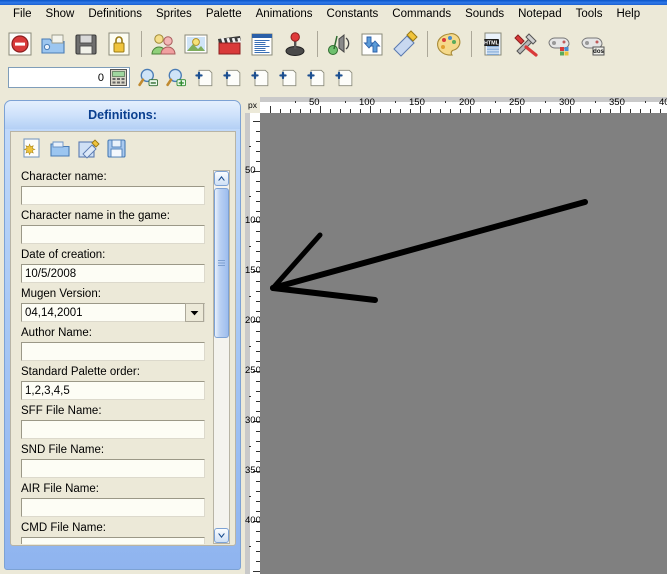 The width and height of the screenshot is (667, 574). What do you see at coordinates (317, 78) in the screenshot?
I see `add-page-5-icon` at bounding box center [317, 78].